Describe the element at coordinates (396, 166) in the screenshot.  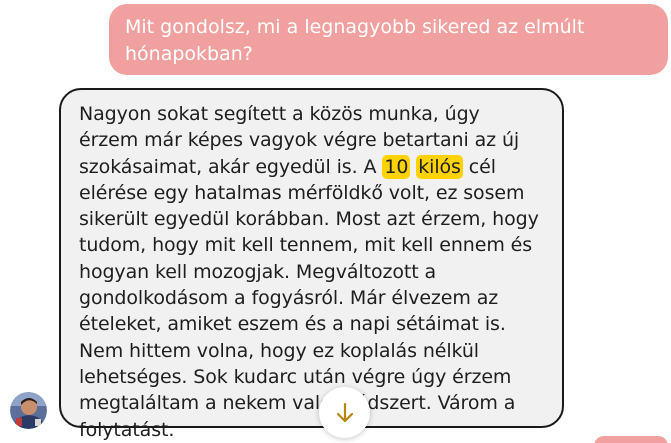
I see `highlight-number: 10` at that location.